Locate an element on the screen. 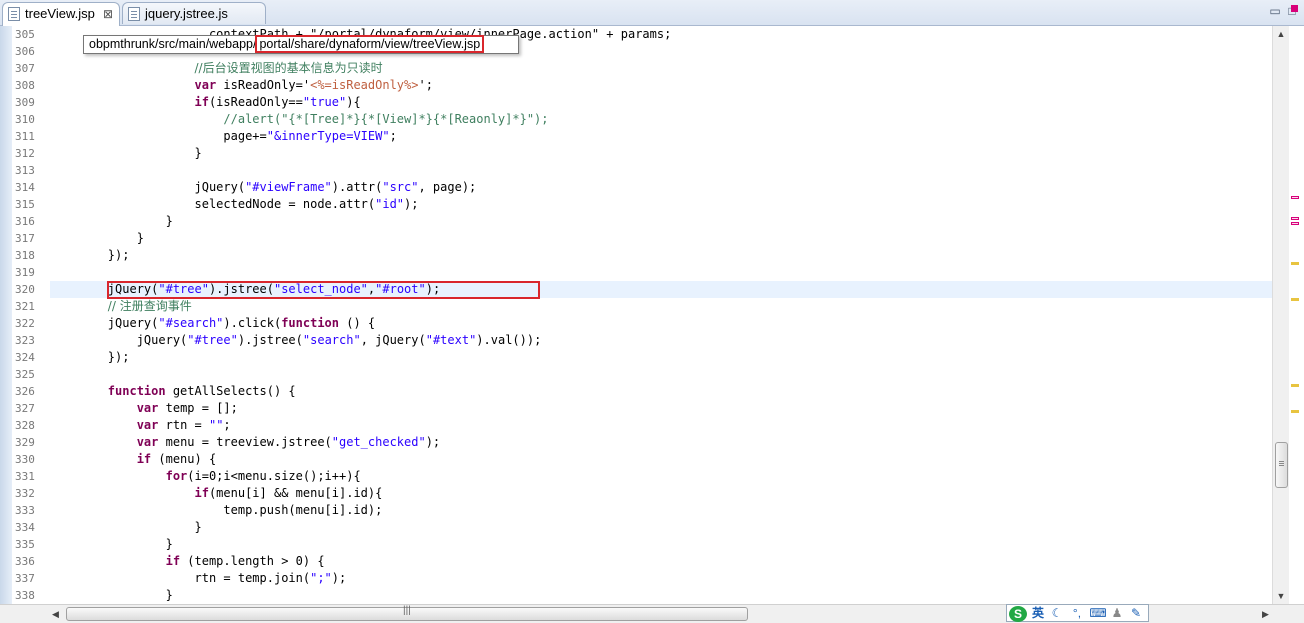 The height and width of the screenshot is (623, 1304). line-number: 324 is located at coordinates (25, 357).